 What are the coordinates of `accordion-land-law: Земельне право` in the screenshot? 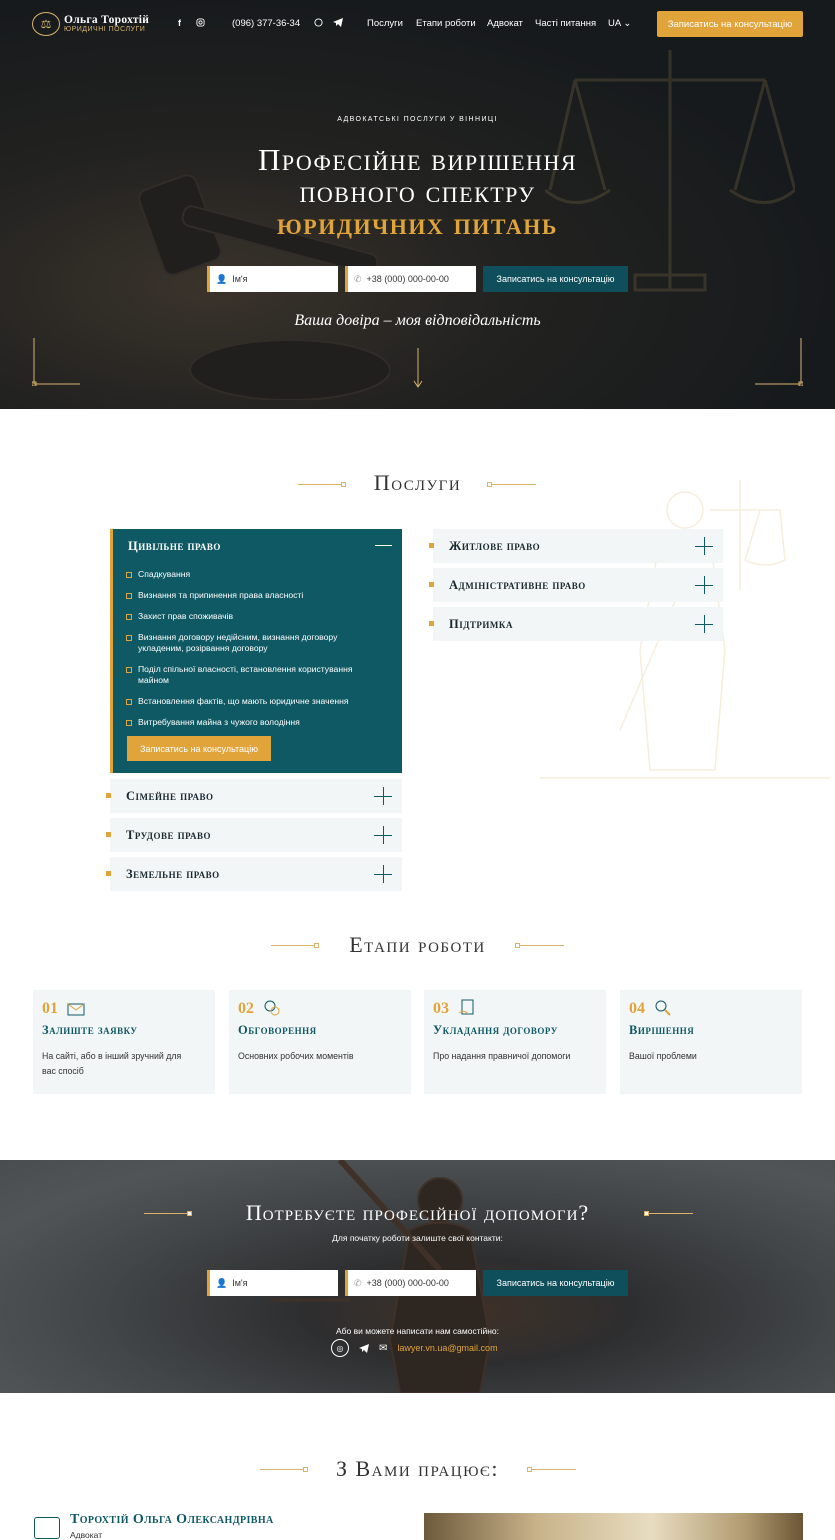 It's located at (254, 874).